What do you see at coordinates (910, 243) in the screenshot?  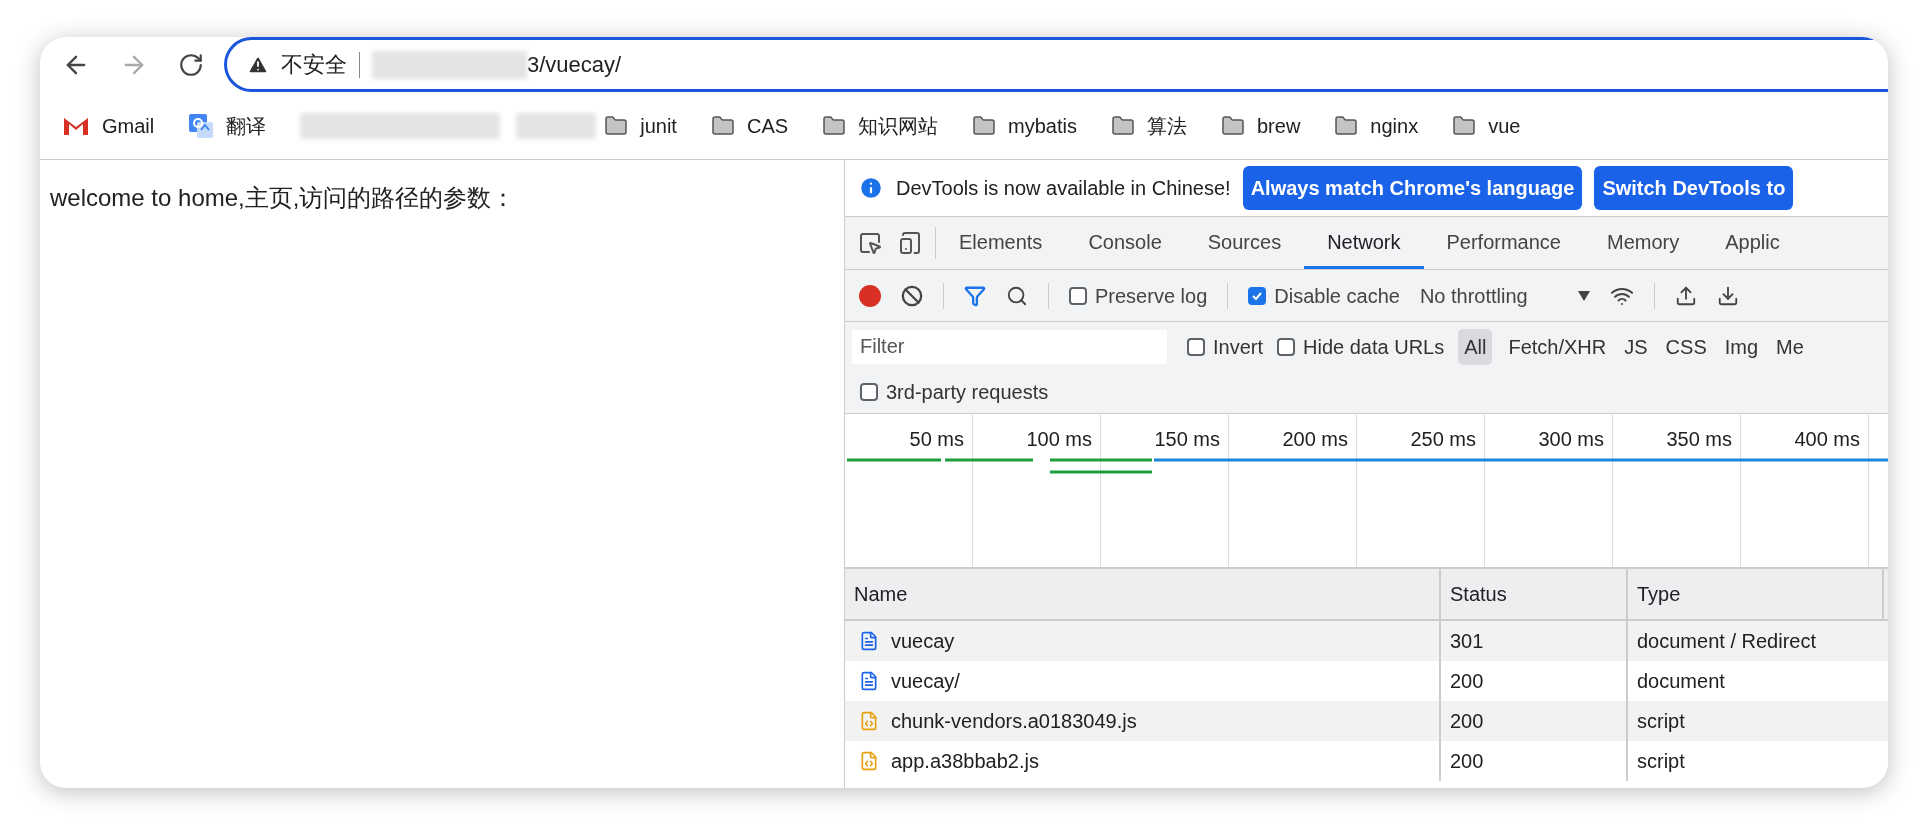 I see `device-icon` at bounding box center [910, 243].